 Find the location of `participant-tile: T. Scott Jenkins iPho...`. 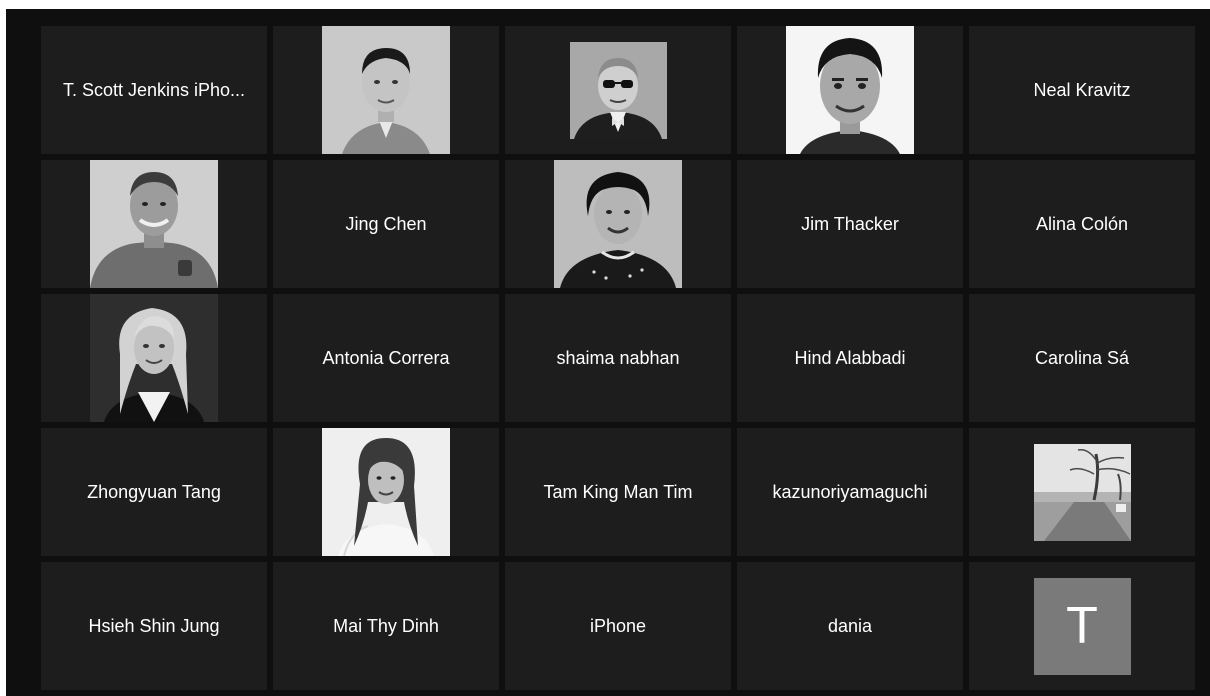

participant-tile: T. Scott Jenkins iPho... is located at coordinates (154, 90).